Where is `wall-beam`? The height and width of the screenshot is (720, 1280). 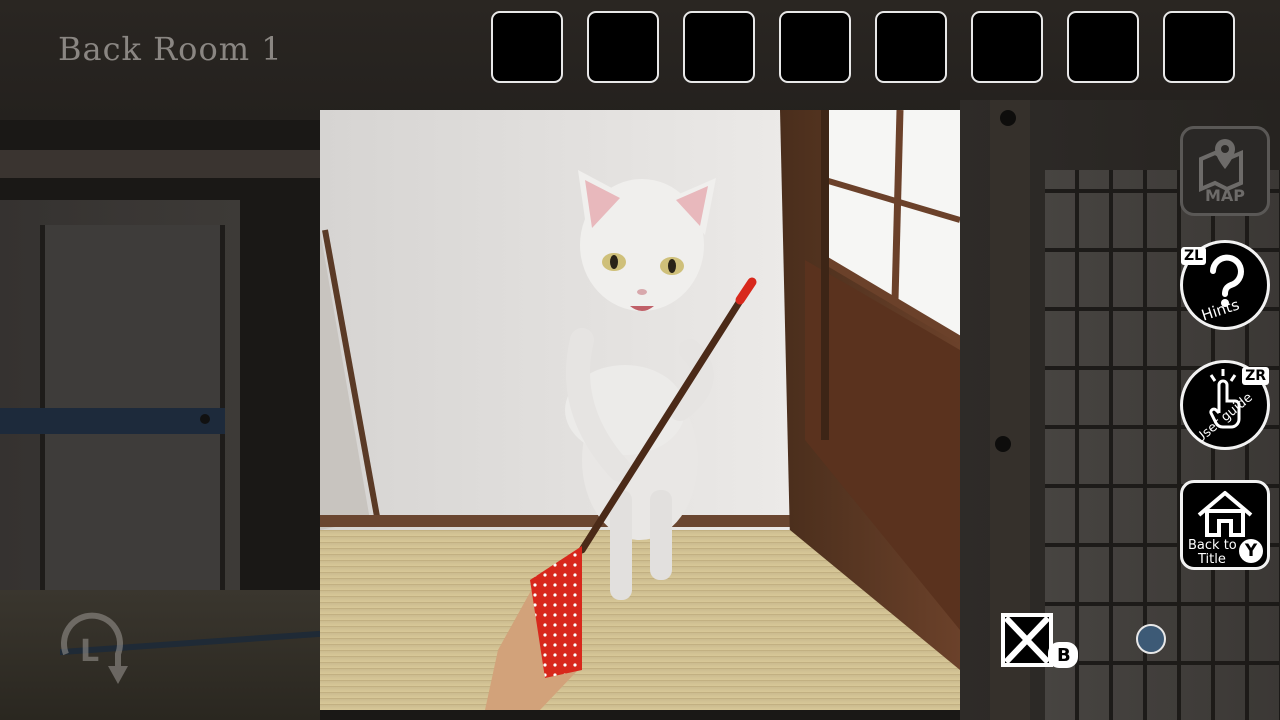
wall-beam is located at coordinates (160, 164).